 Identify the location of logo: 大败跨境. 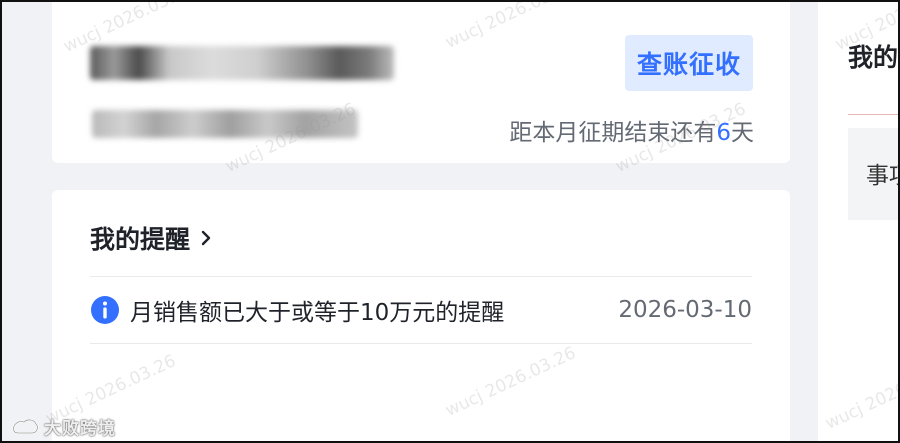
(63, 426).